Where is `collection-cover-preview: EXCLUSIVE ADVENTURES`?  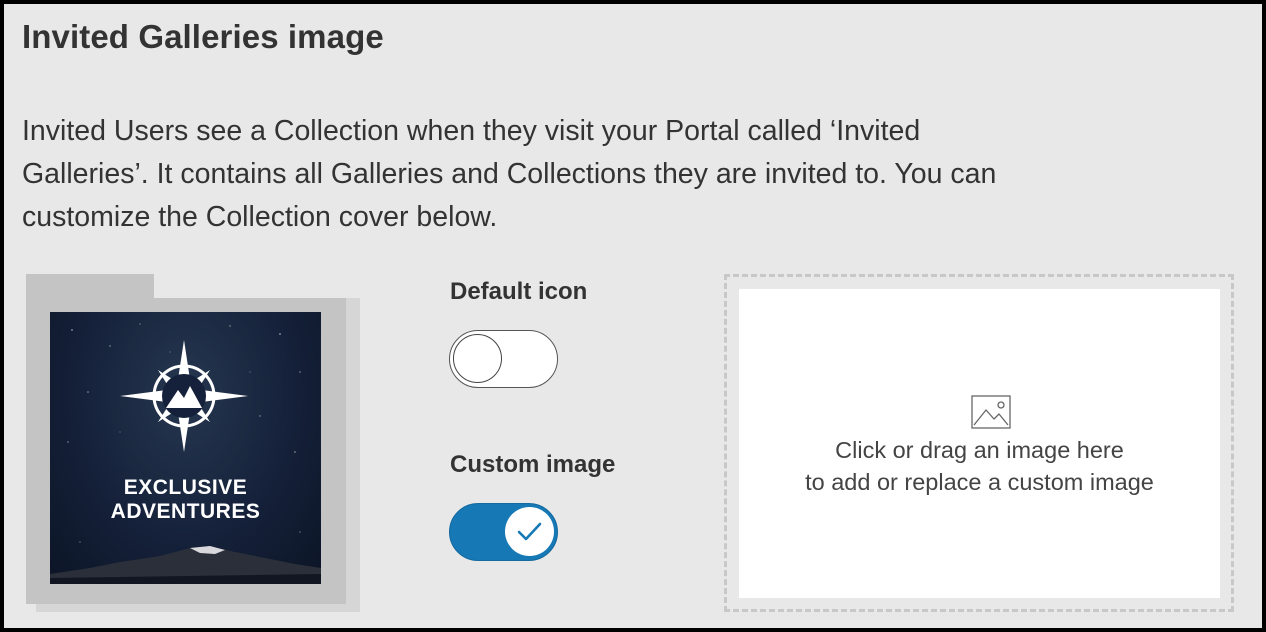 collection-cover-preview: EXCLUSIVE ADVENTURES is located at coordinates (190, 442).